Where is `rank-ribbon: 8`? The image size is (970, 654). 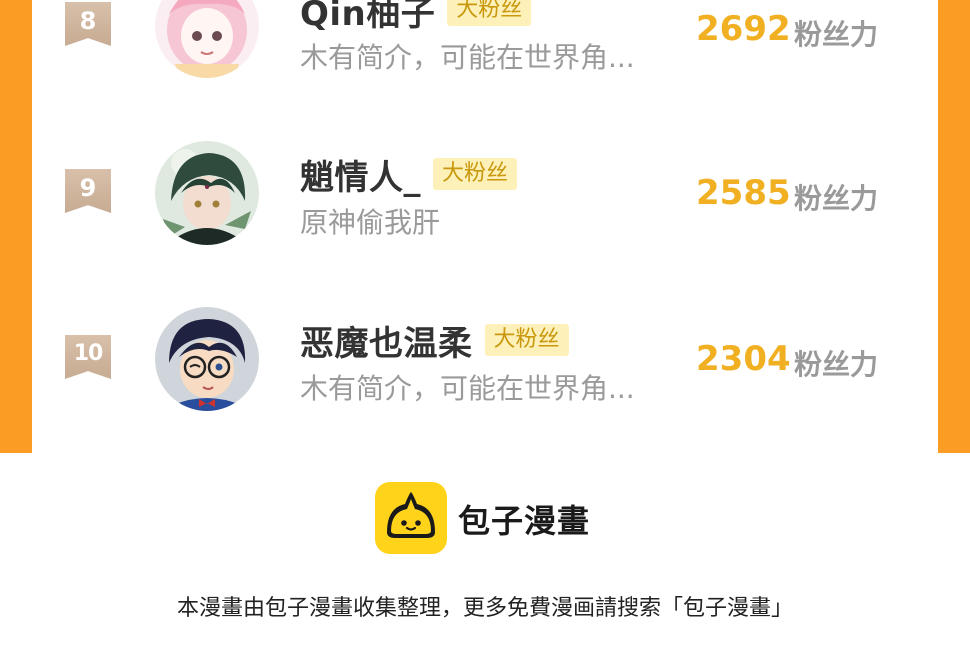 rank-ribbon: 8 is located at coordinates (88, 24).